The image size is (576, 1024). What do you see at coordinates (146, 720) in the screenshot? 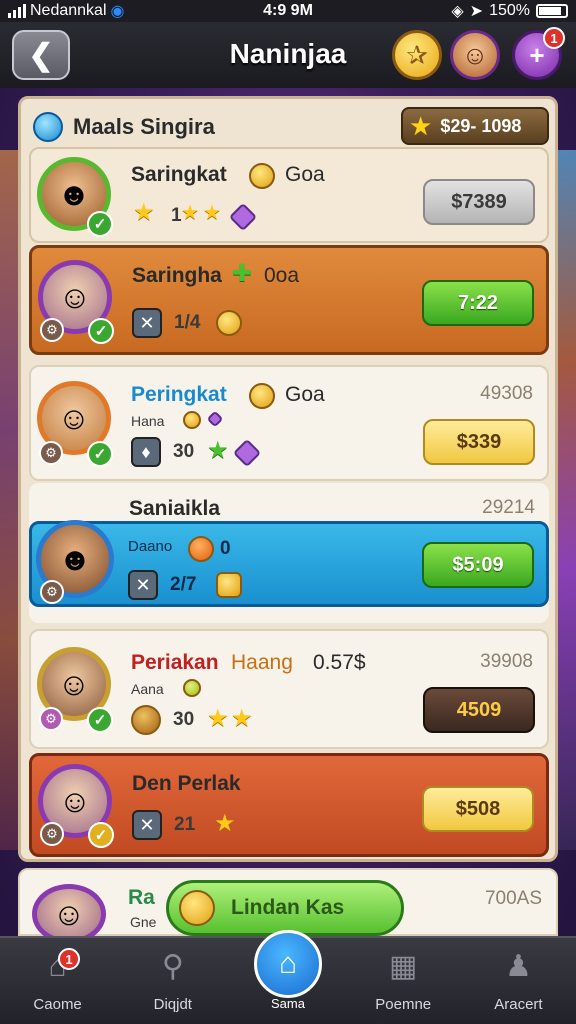
I see `shield-icon` at bounding box center [146, 720].